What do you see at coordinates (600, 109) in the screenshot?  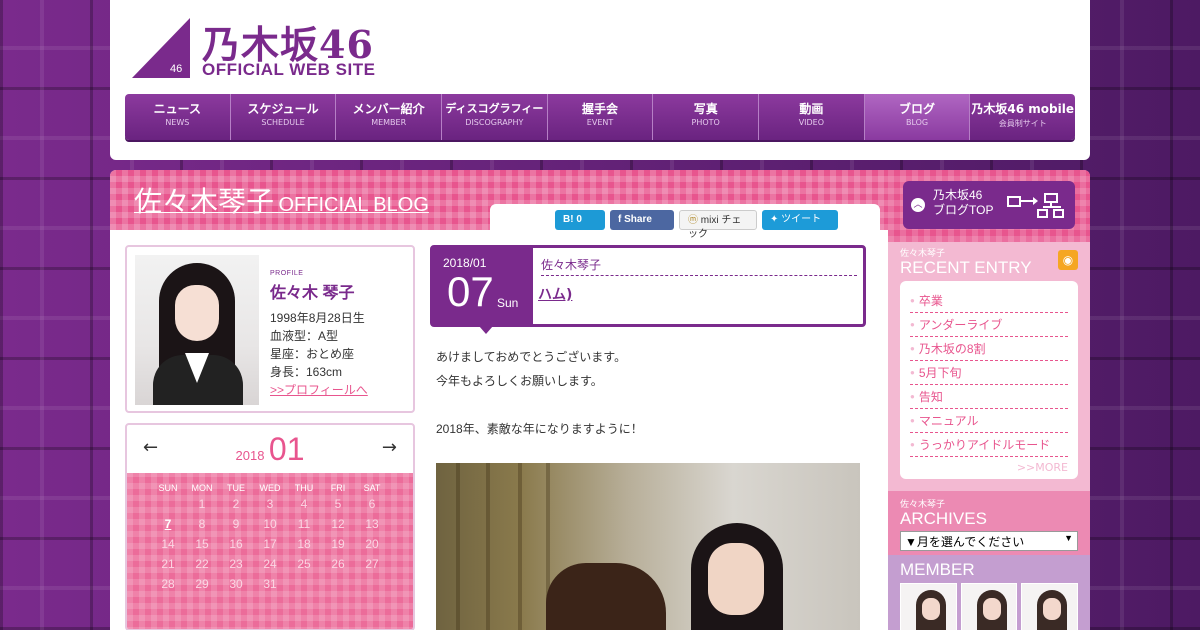 I see `nav-label: 握手会` at bounding box center [600, 109].